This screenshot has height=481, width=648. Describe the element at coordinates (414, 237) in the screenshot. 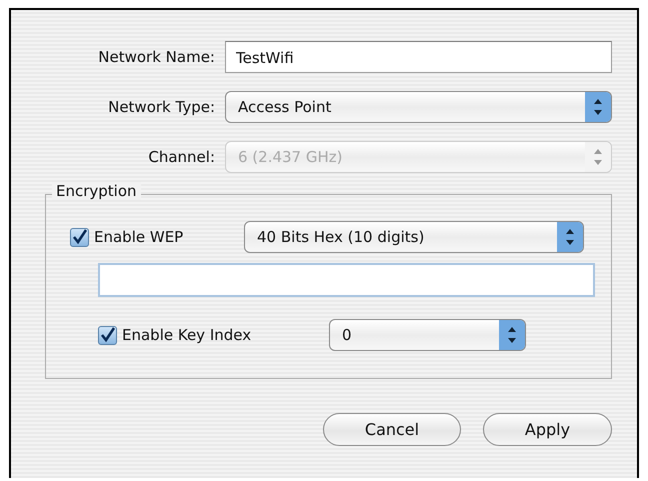

I see `popup-menu: 40 Bits Hex (10 digits)` at that location.